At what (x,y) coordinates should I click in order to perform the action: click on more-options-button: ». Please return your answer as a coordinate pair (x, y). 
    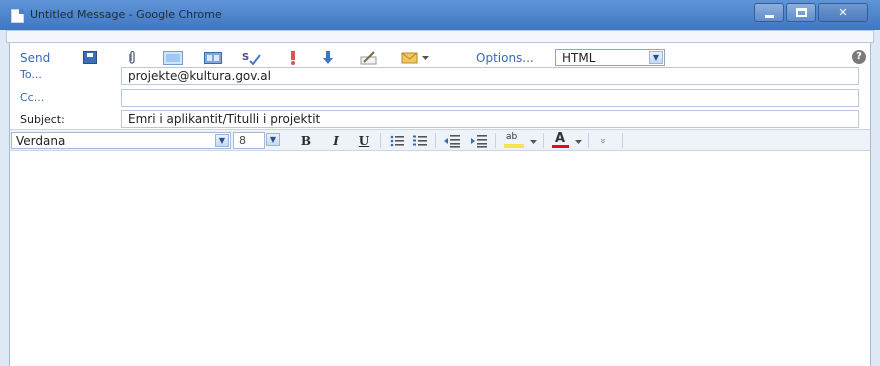
    Looking at the image, I should click on (602, 141).